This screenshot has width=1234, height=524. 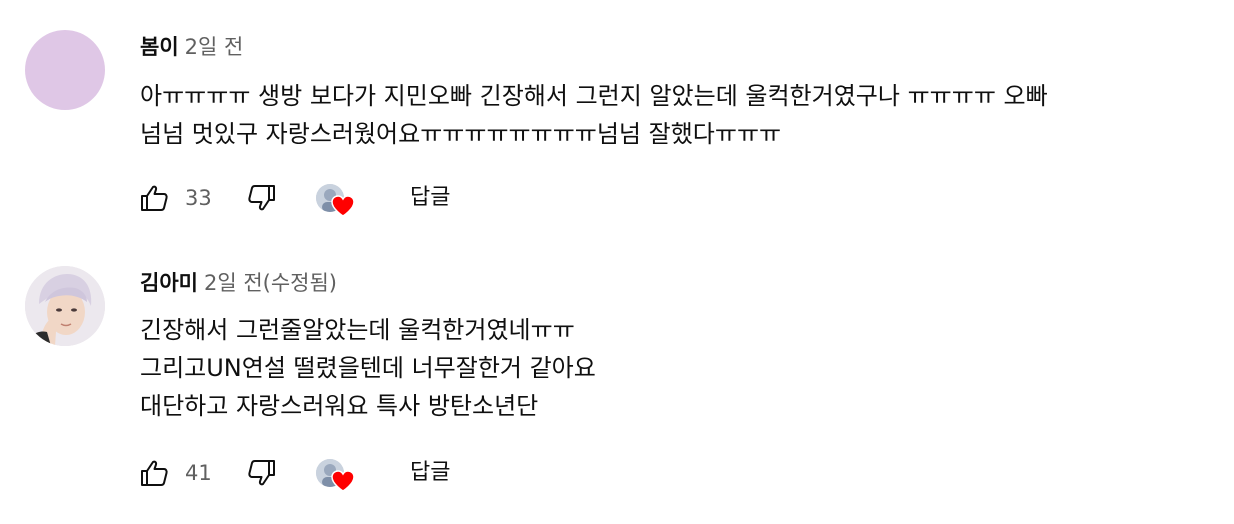 I want to click on avatar-image, so click(x=65, y=306).